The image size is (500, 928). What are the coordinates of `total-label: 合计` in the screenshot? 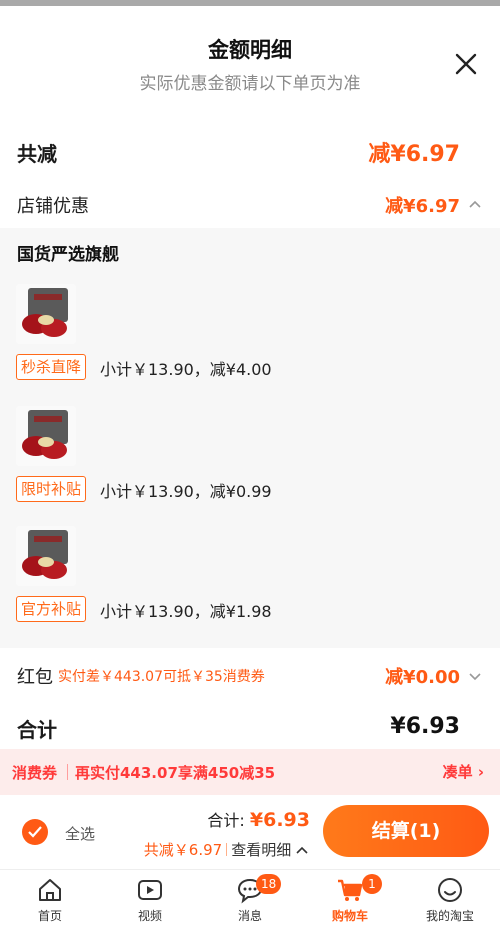 It's located at (37, 730).